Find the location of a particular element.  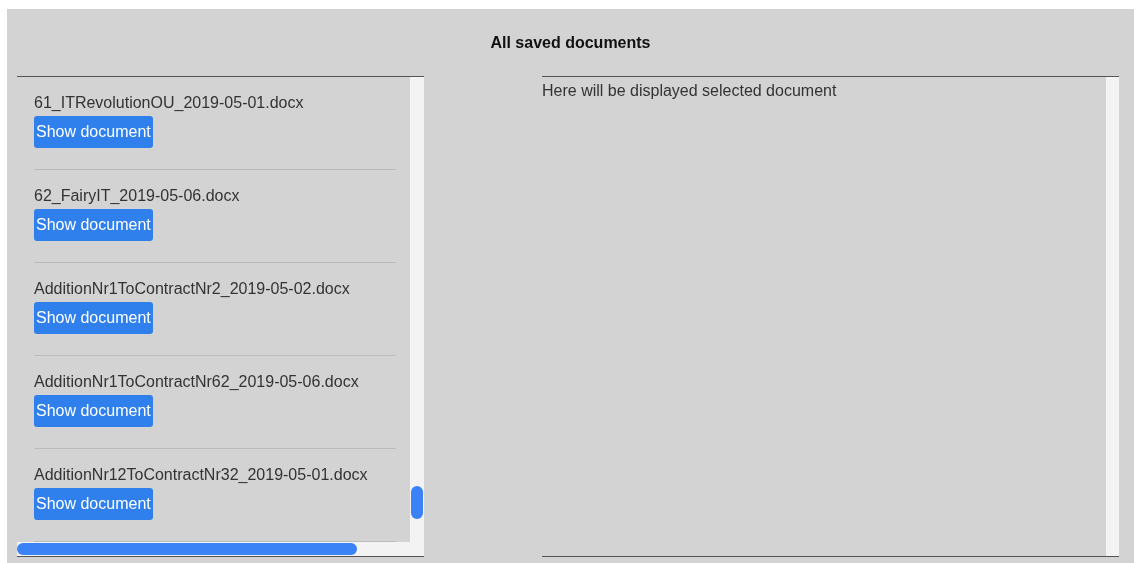

viewer-placeholder-text: Here will be displayed selected document is located at coordinates (690, 91).